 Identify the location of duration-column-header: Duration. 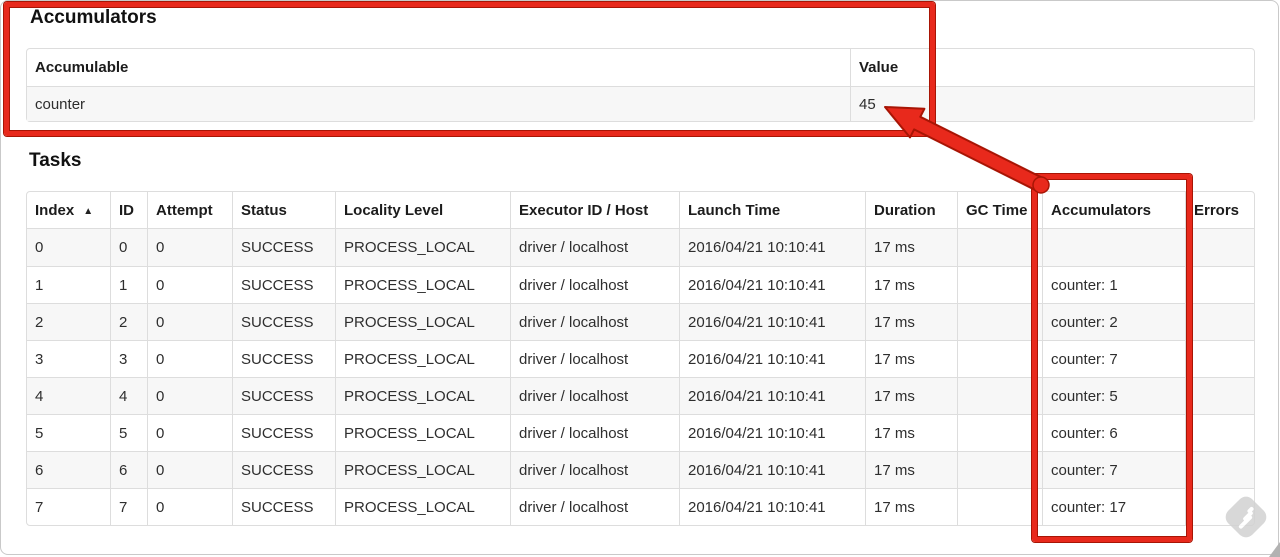
(911, 210).